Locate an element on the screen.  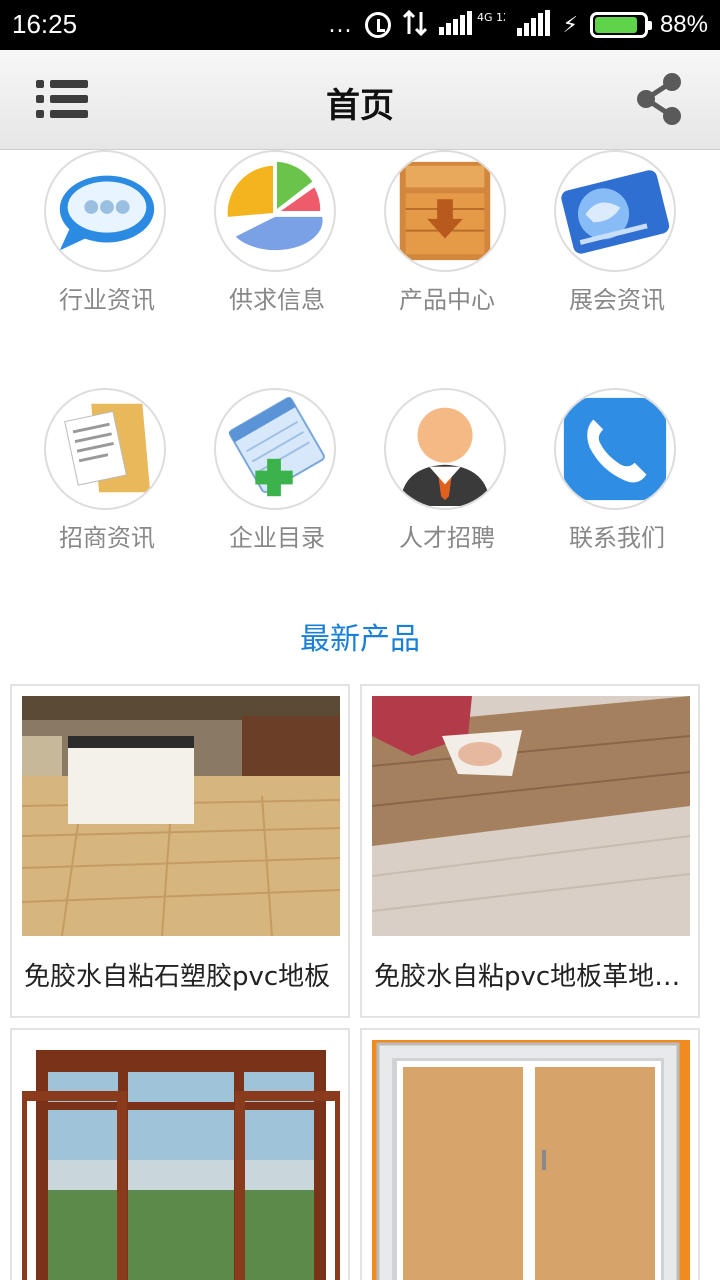
category-label: 联系我们 is located at coordinates (617, 538).